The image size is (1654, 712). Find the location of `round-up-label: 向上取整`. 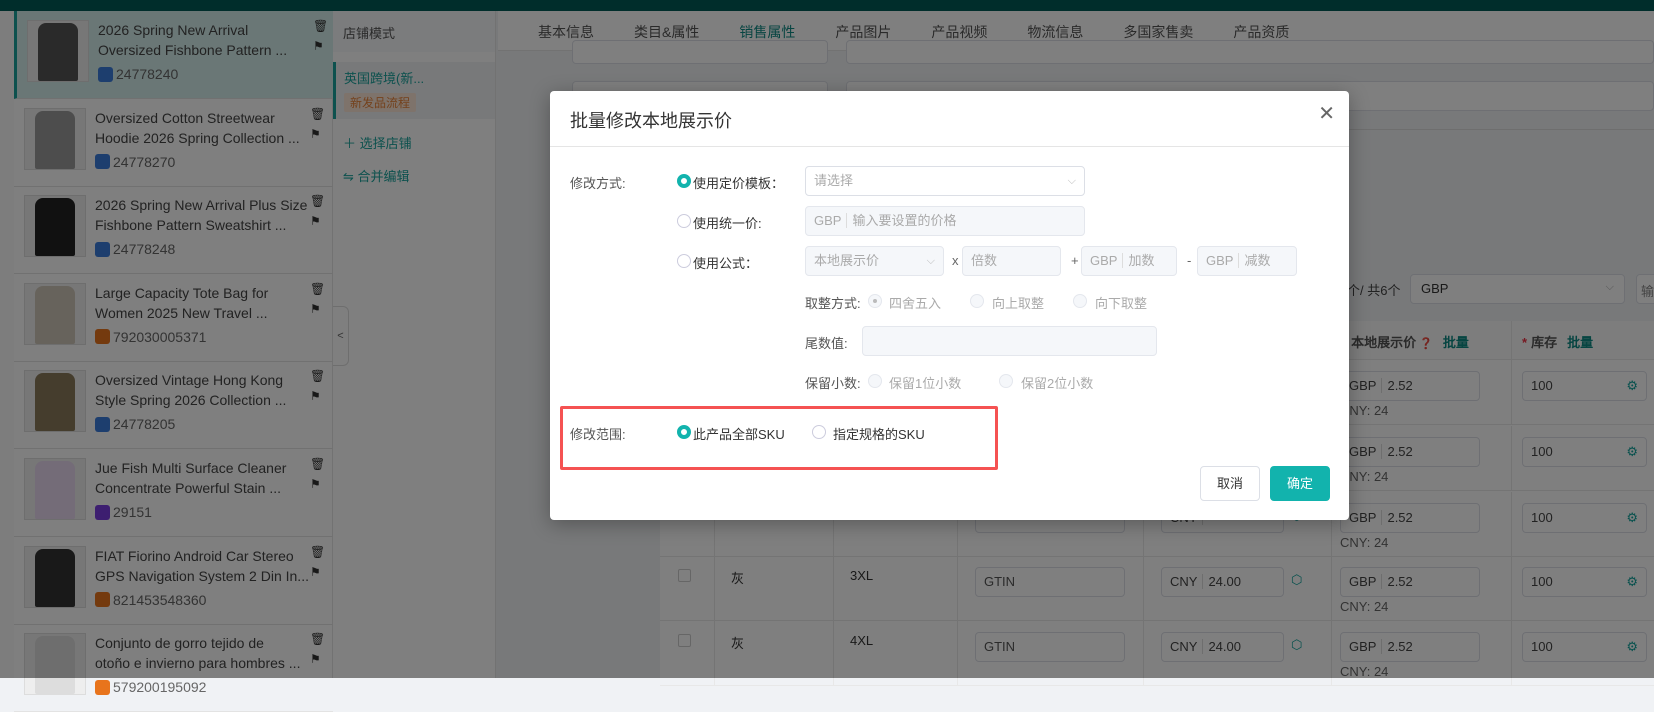

round-up-label: 向上取整 is located at coordinates (1018, 303).